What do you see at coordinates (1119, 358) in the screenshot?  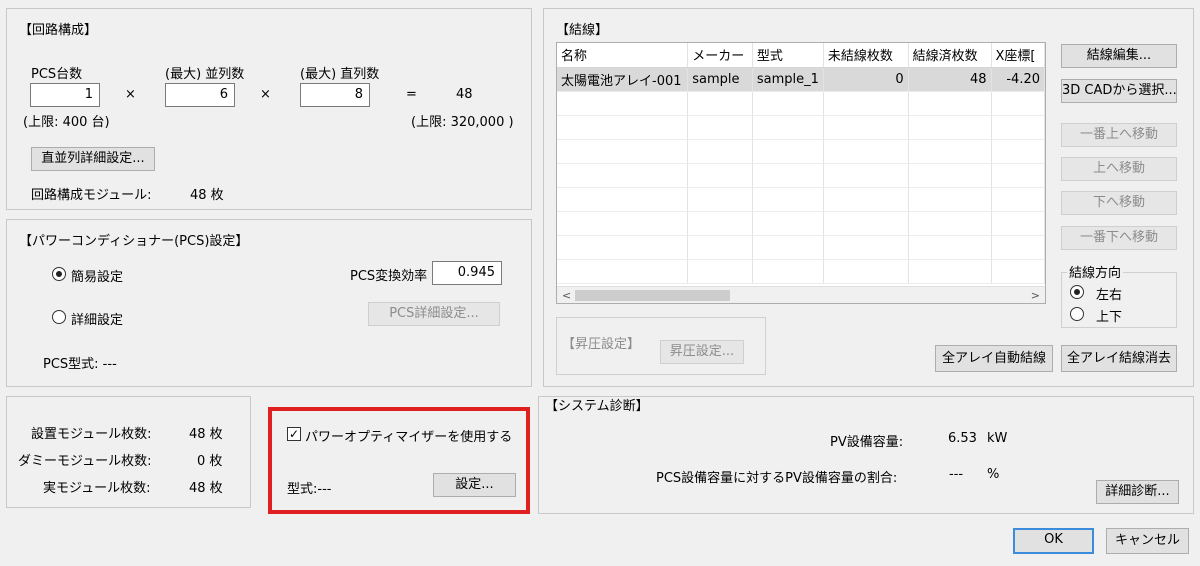 I see `clear-wire-all-button: 全アレイ結線消去` at bounding box center [1119, 358].